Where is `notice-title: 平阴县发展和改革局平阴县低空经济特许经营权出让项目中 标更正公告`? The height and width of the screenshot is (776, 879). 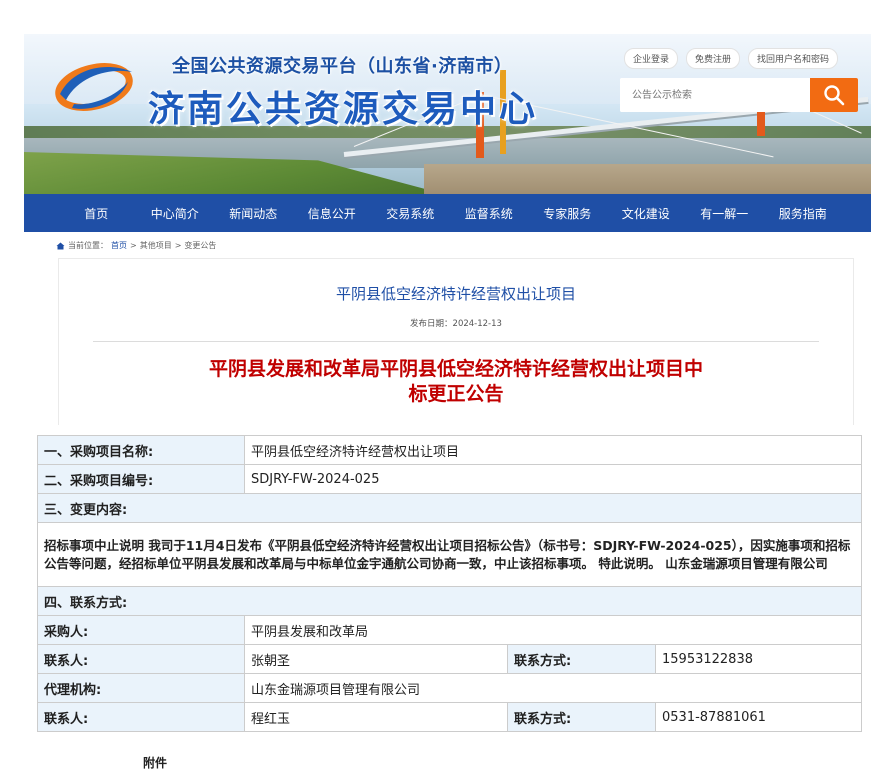 notice-title: 平阴县发展和改革局平阴县低空经济特许经营权出让项目中 标更正公告 is located at coordinates (456, 382).